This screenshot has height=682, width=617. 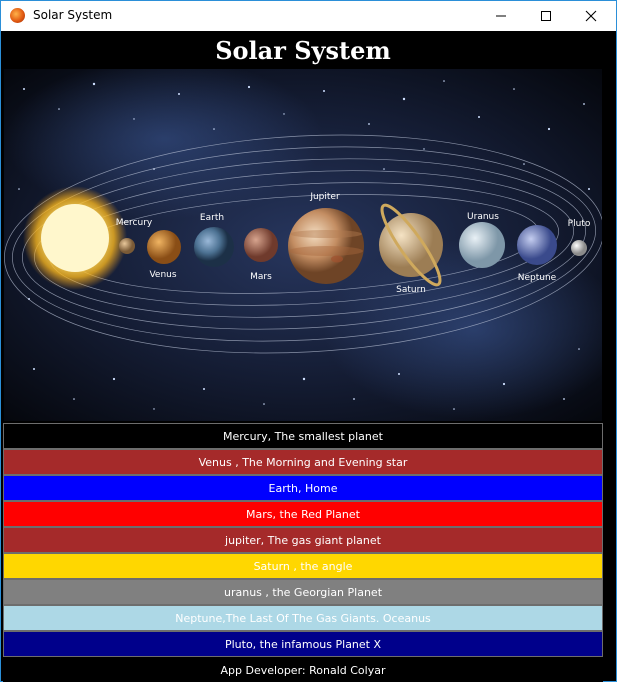 I want to click on maximize-button, so click(x=546, y=16).